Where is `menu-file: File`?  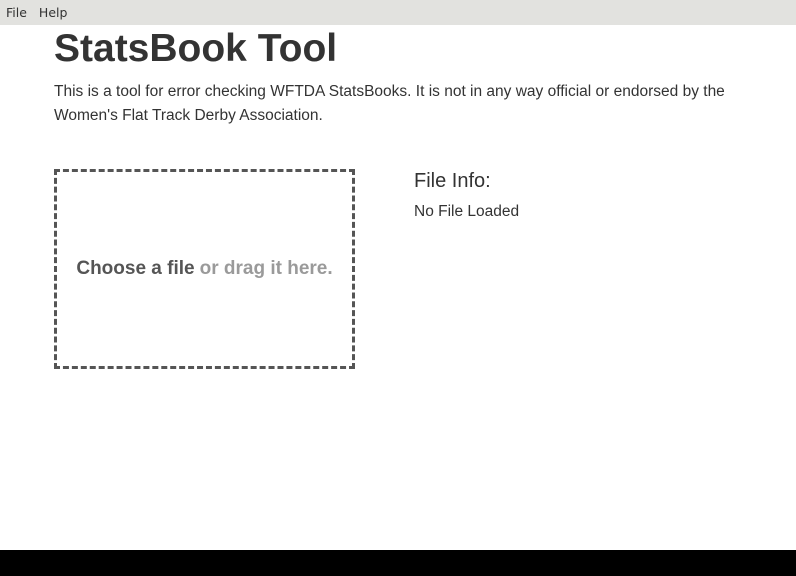
menu-file: File is located at coordinates (16, 12).